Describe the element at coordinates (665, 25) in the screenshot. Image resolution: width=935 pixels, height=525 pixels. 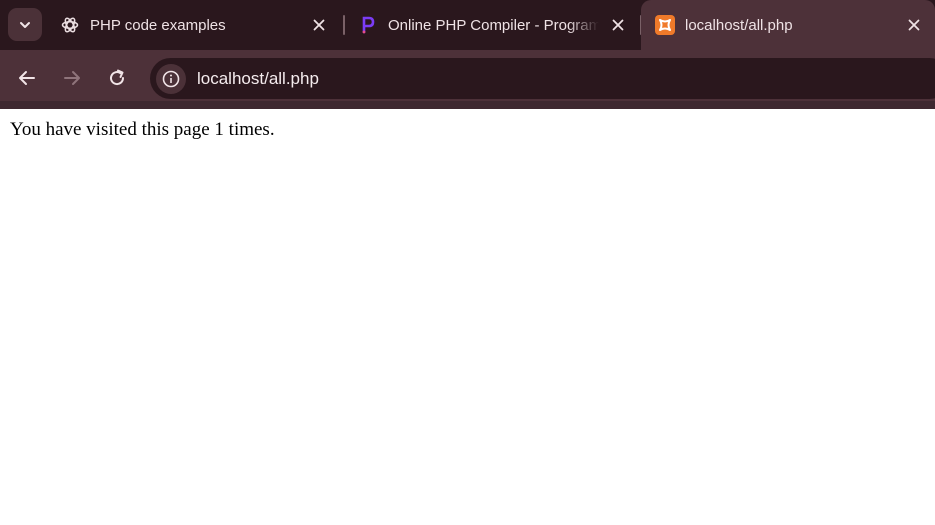
I see `xampp-icon` at that location.